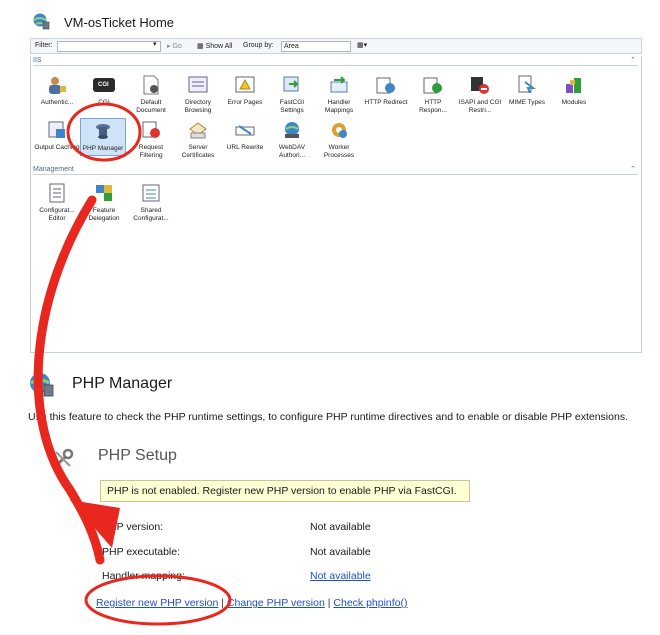 Image resolution: width=660 pixels, height=635 pixels. I want to click on feature-label: Configurat... Editor, so click(57, 214).